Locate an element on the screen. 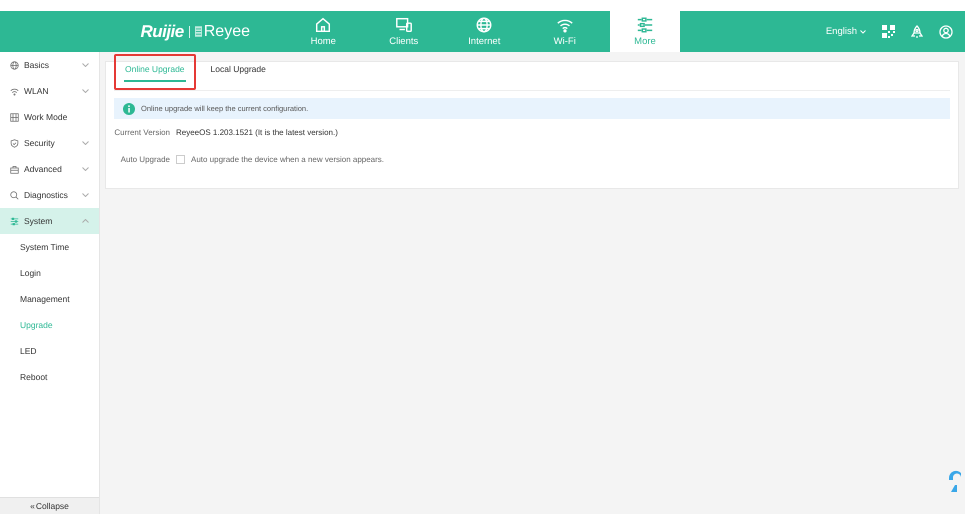  search-icon is located at coordinates (14, 195).